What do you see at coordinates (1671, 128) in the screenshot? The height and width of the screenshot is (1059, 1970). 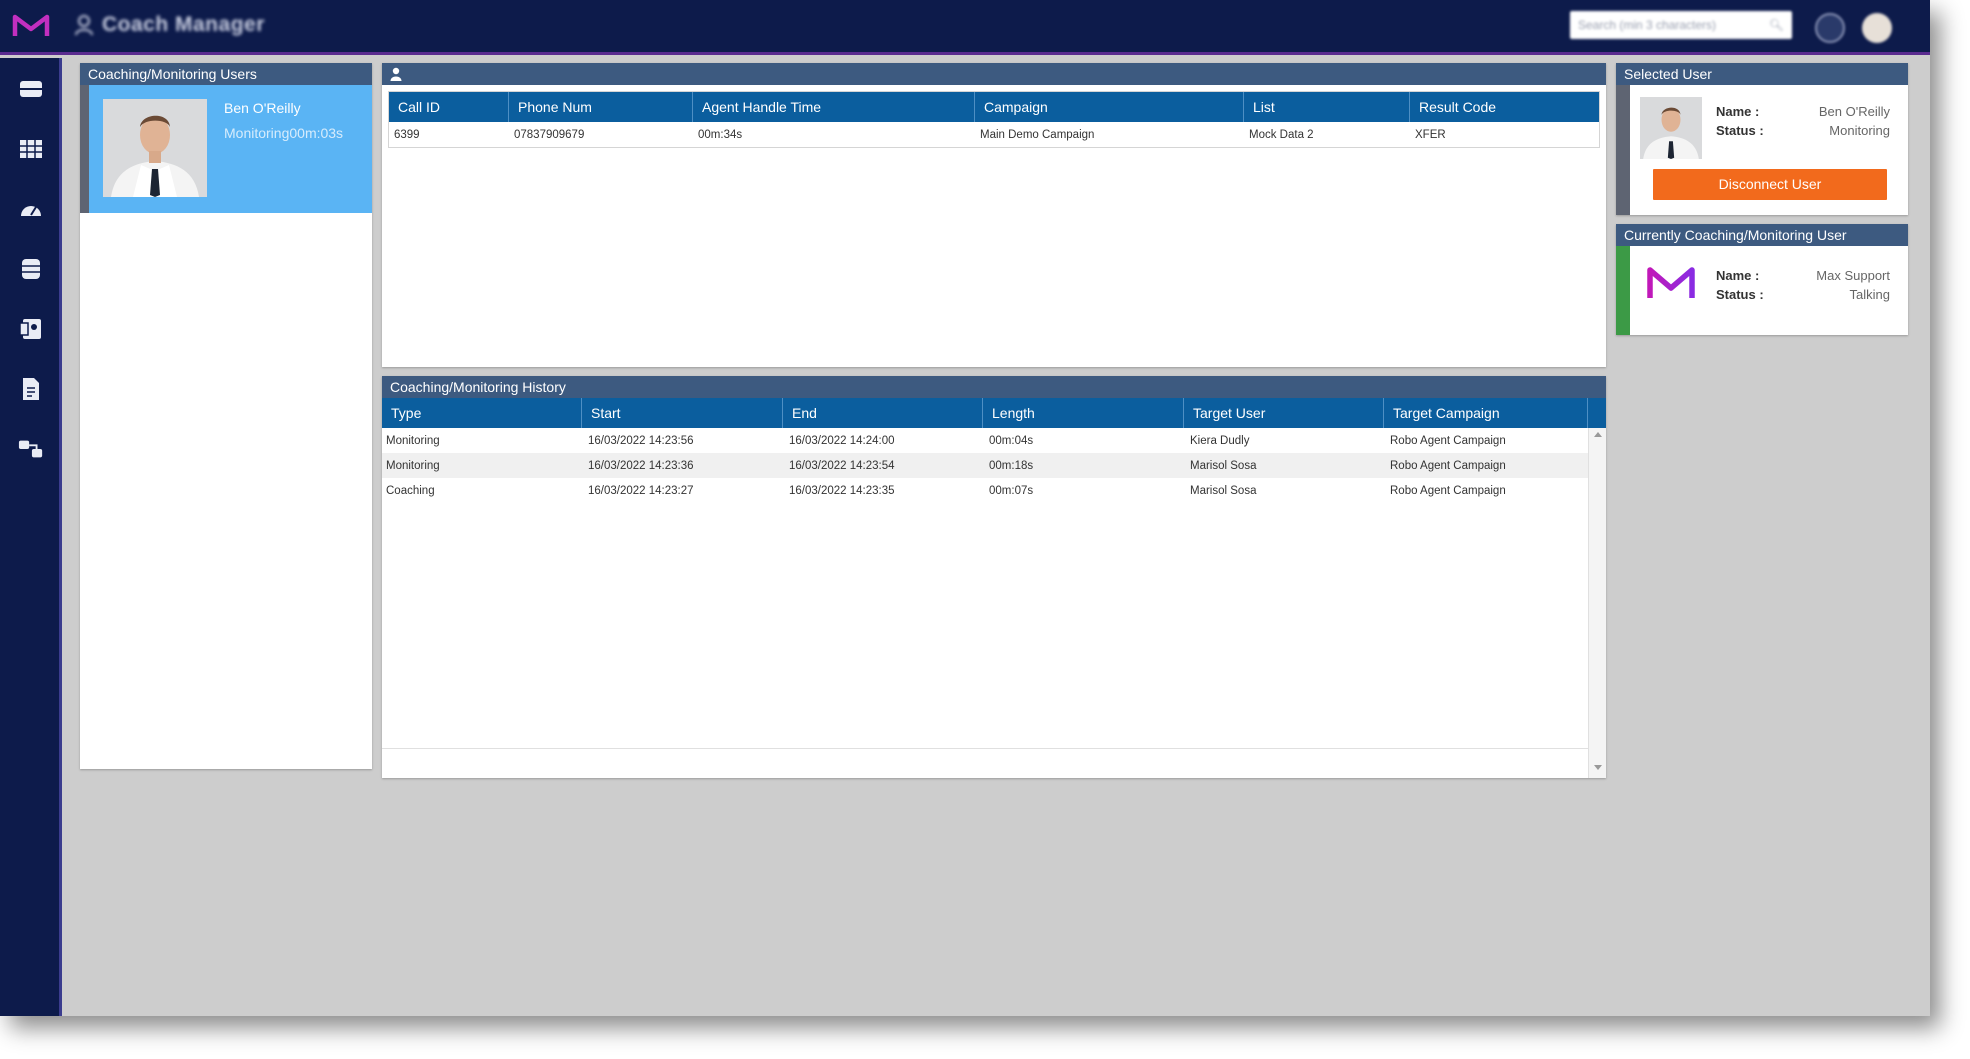 I see `selected-user-photo` at bounding box center [1671, 128].